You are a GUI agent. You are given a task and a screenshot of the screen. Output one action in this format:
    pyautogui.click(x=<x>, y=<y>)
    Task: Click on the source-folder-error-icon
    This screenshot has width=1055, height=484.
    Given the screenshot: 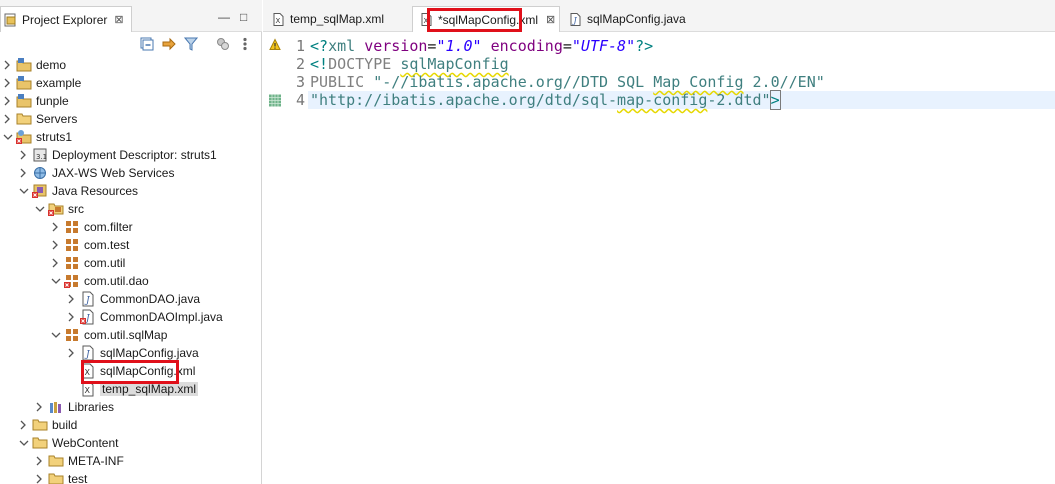 What is the action you would take?
    pyautogui.click(x=56, y=209)
    